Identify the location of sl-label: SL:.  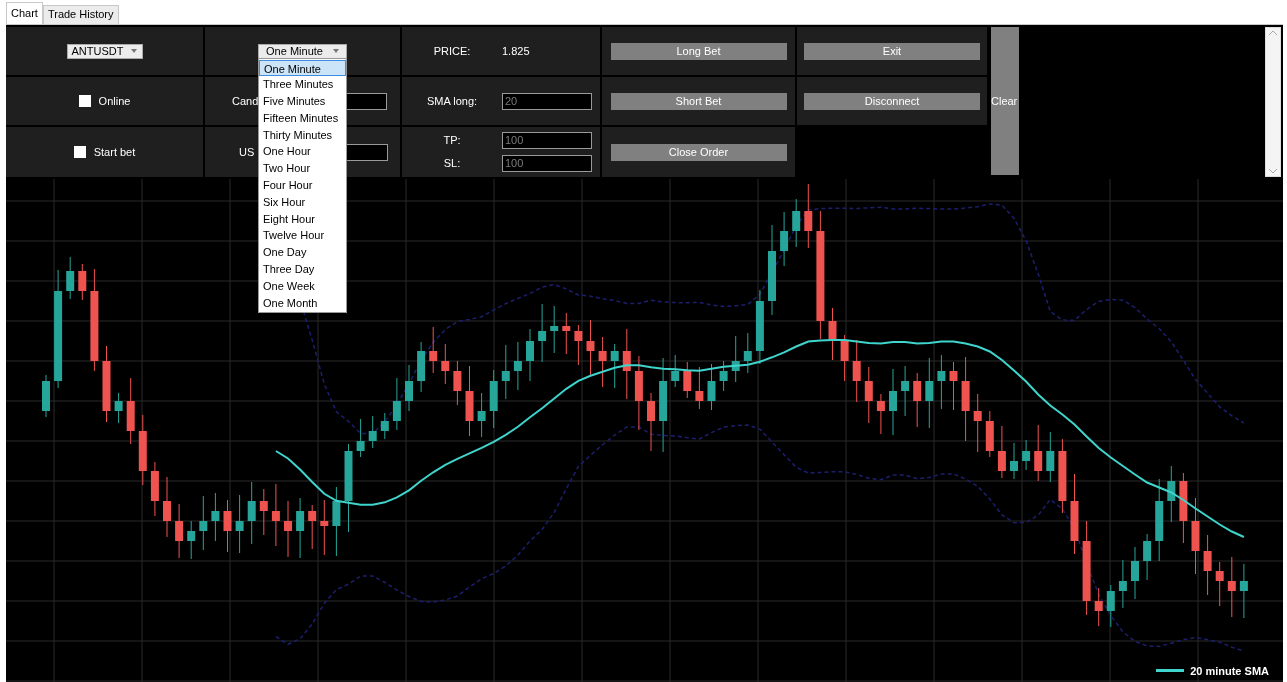
(452, 164).